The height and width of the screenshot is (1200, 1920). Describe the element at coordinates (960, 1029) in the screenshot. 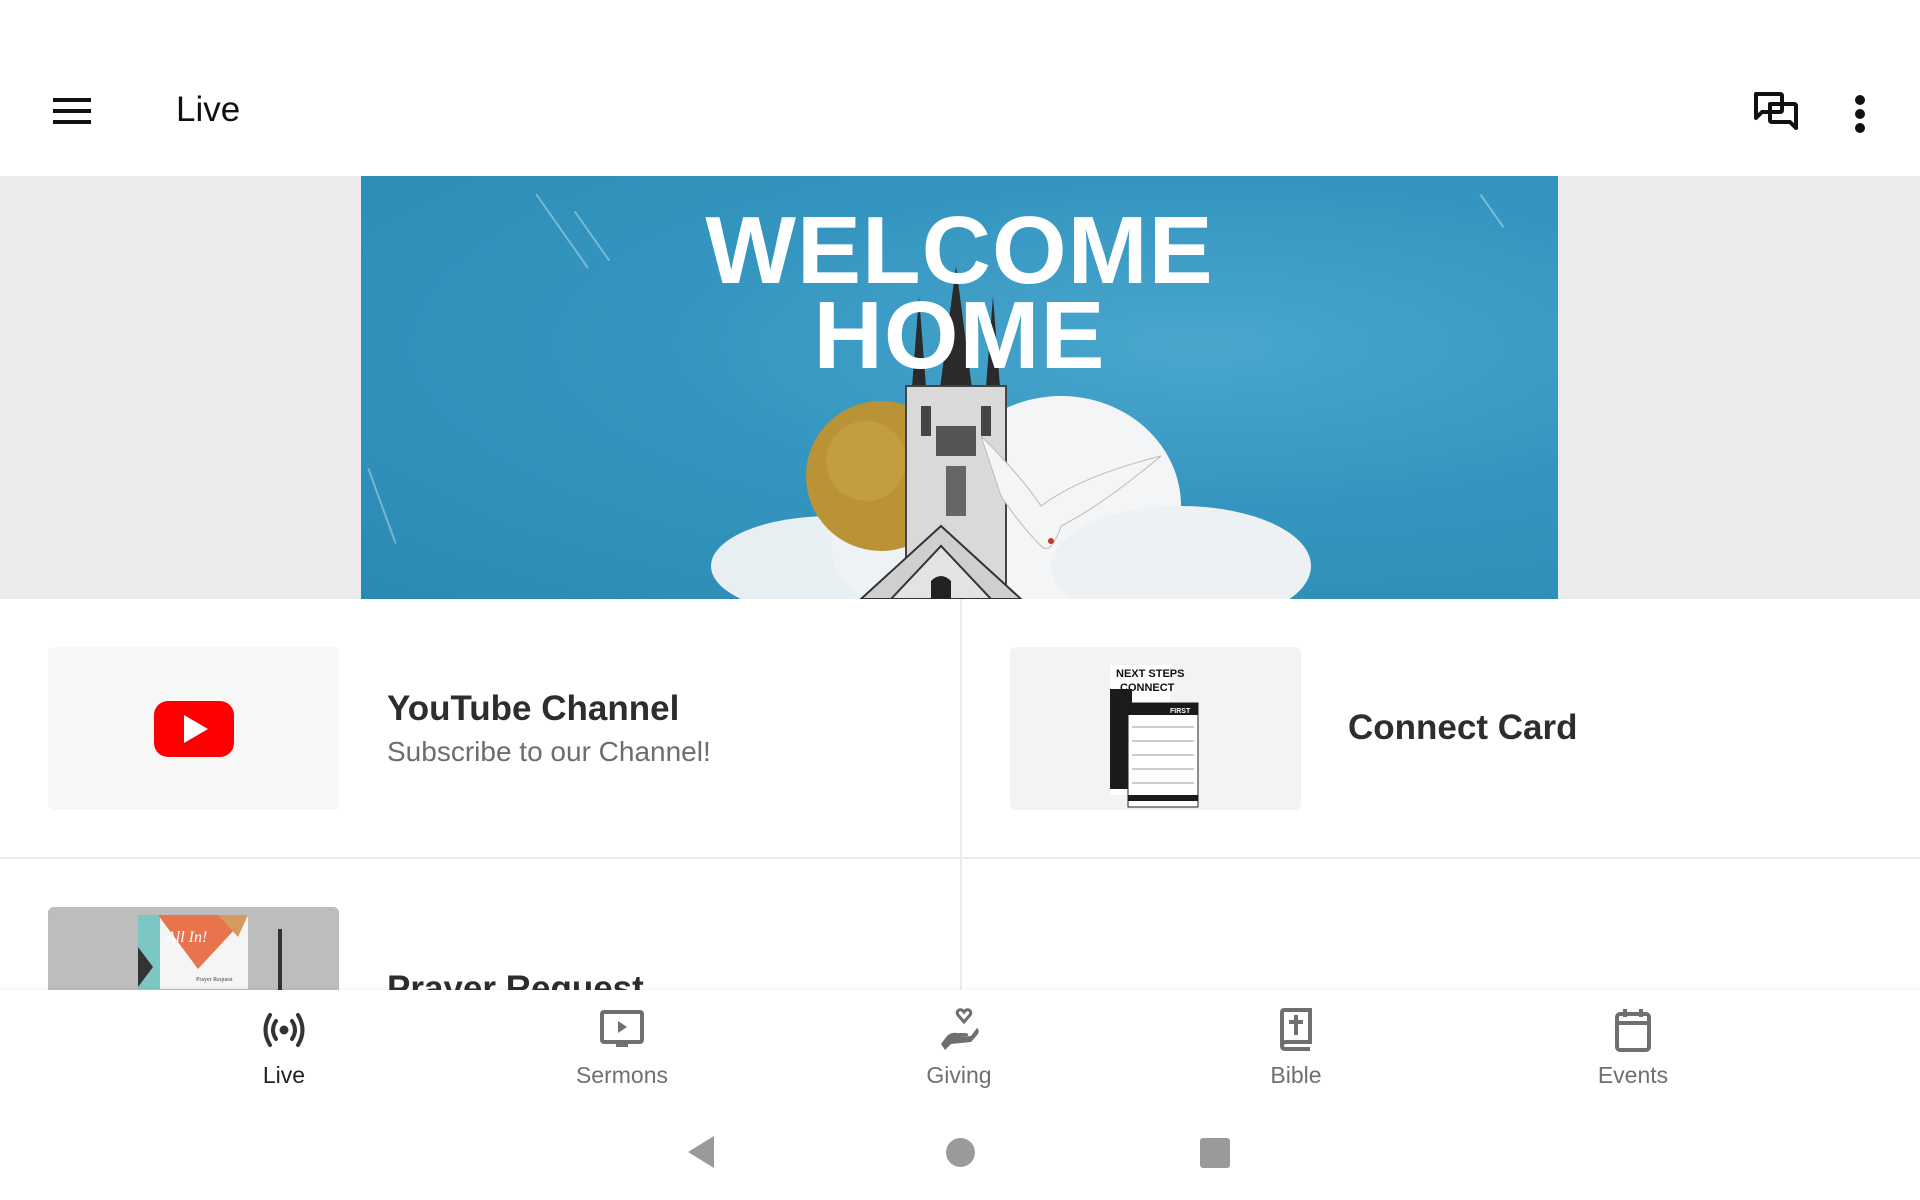

I see `giving-hand-heart-icon` at that location.